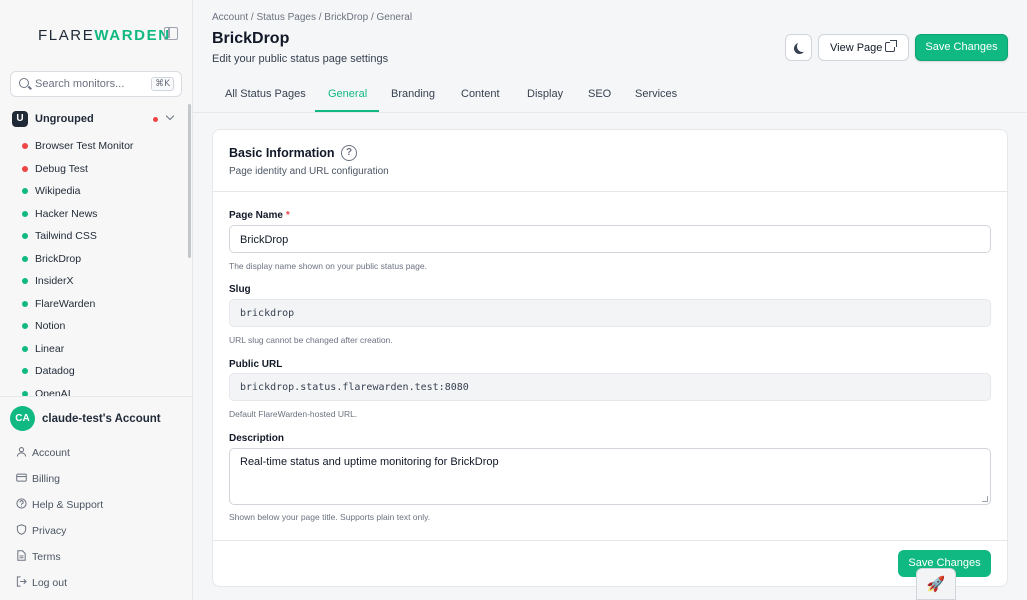  Describe the element at coordinates (65, 303) in the screenshot. I see `monitor-label: FlareWarden` at that location.